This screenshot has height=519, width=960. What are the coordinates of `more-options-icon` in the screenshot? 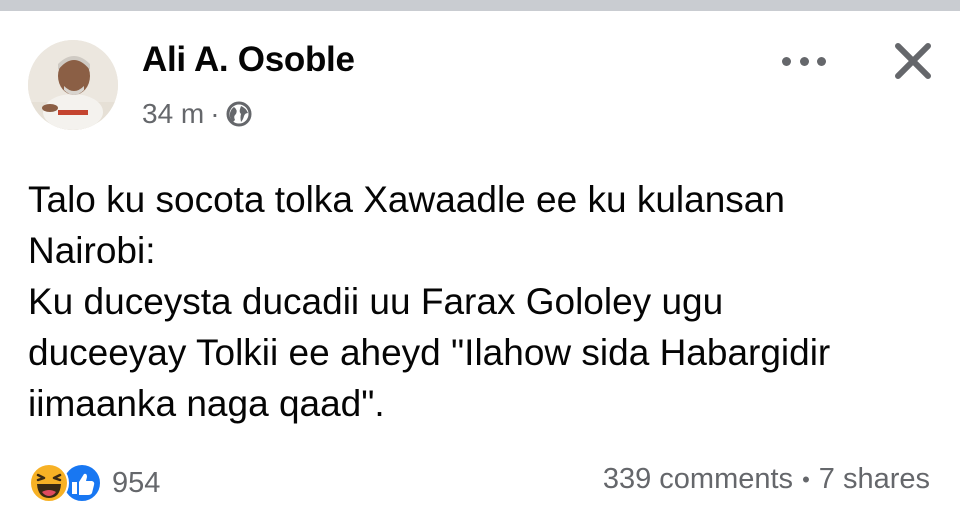 It's located at (804, 61).